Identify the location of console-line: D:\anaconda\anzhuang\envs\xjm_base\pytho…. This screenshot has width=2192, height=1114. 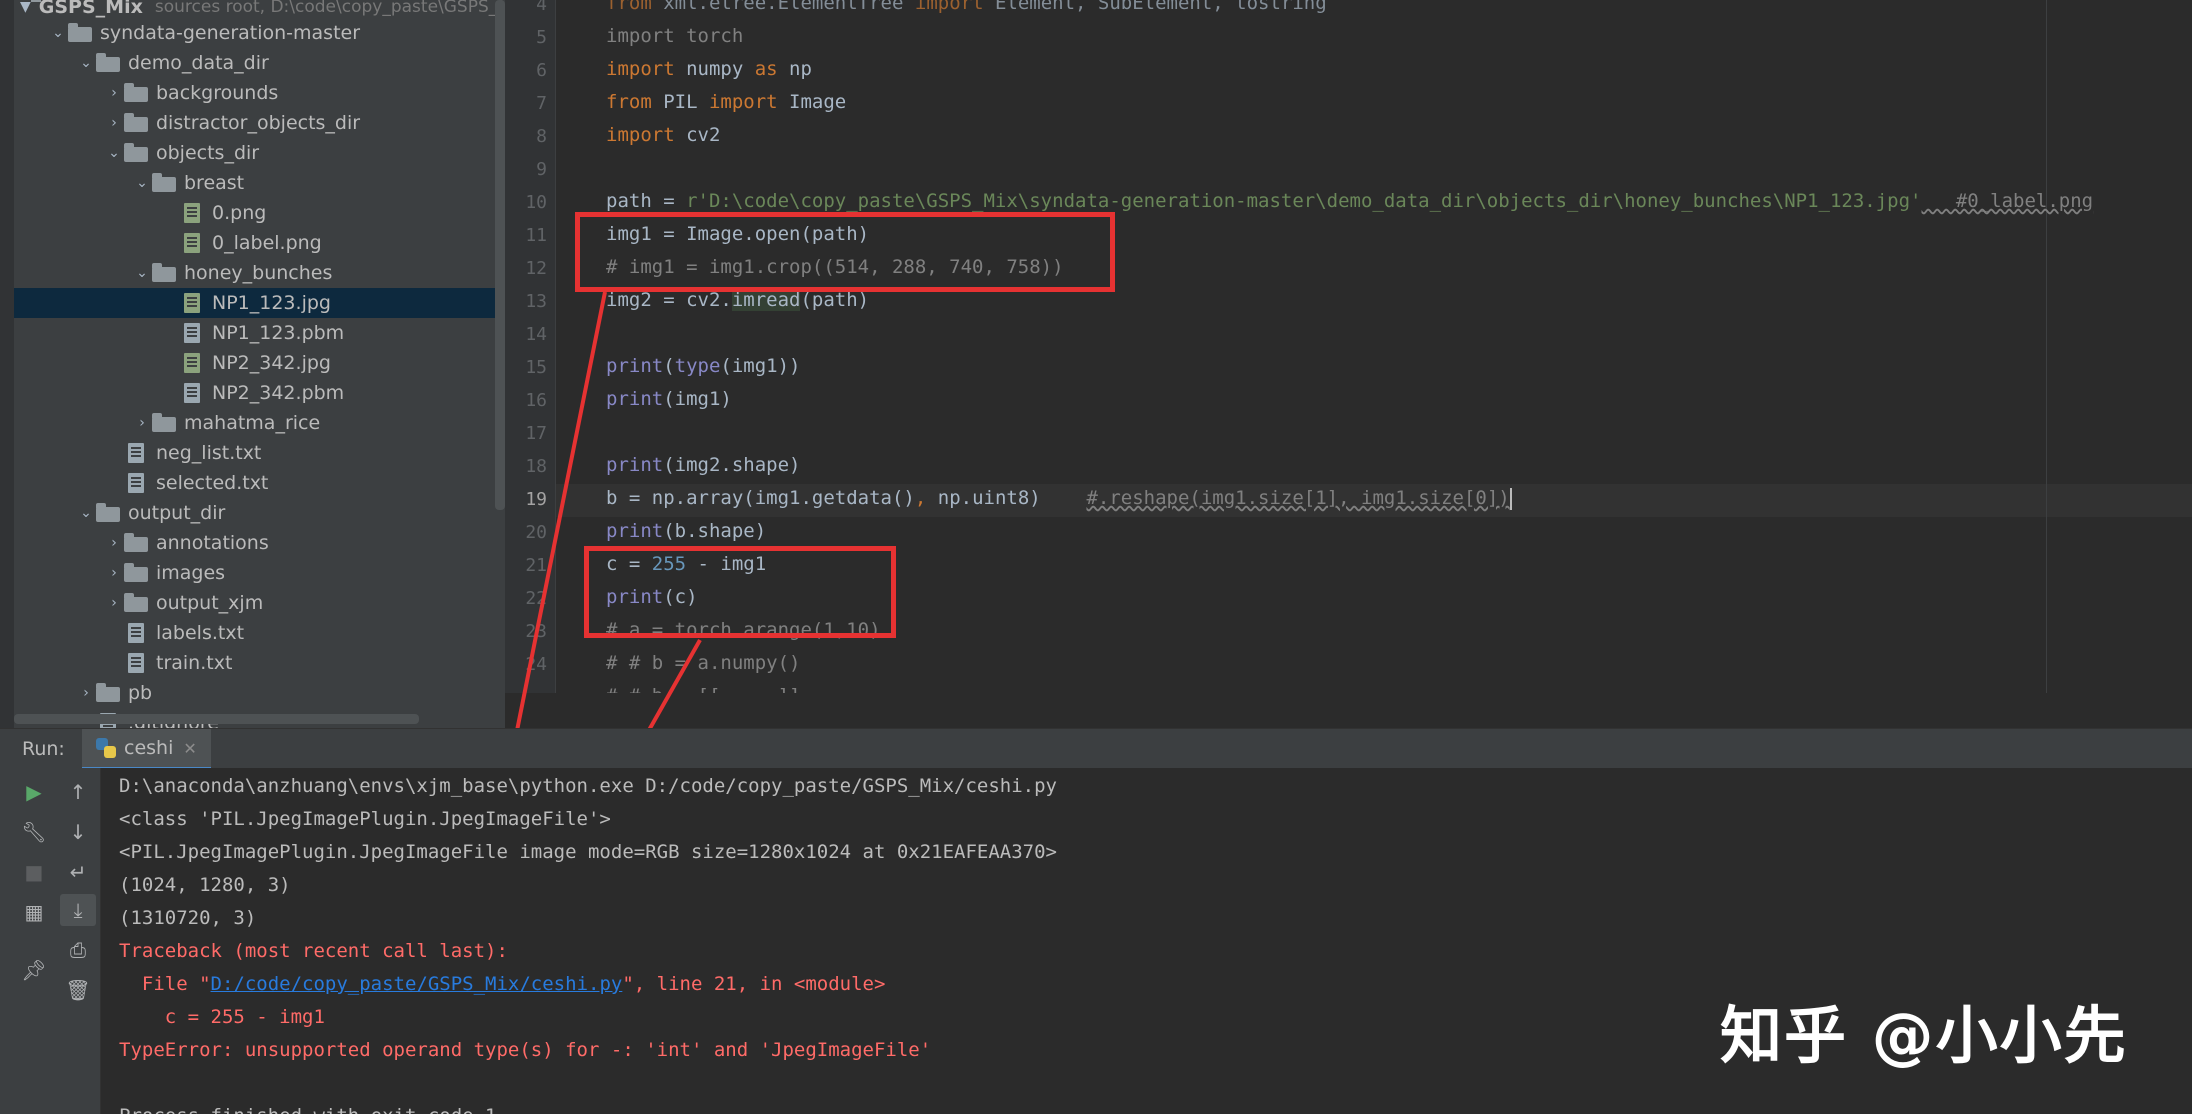
(588, 786).